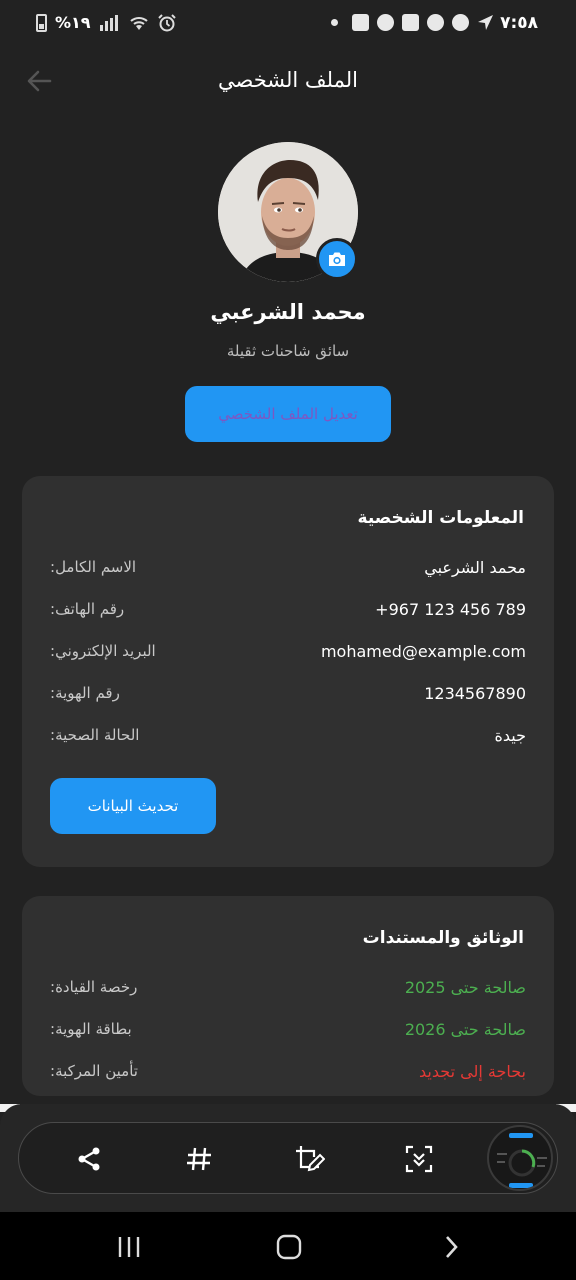 The width and height of the screenshot is (576, 1280). What do you see at coordinates (94, 1071) in the screenshot?
I see `doc-label: :تأمين المركبة` at bounding box center [94, 1071].